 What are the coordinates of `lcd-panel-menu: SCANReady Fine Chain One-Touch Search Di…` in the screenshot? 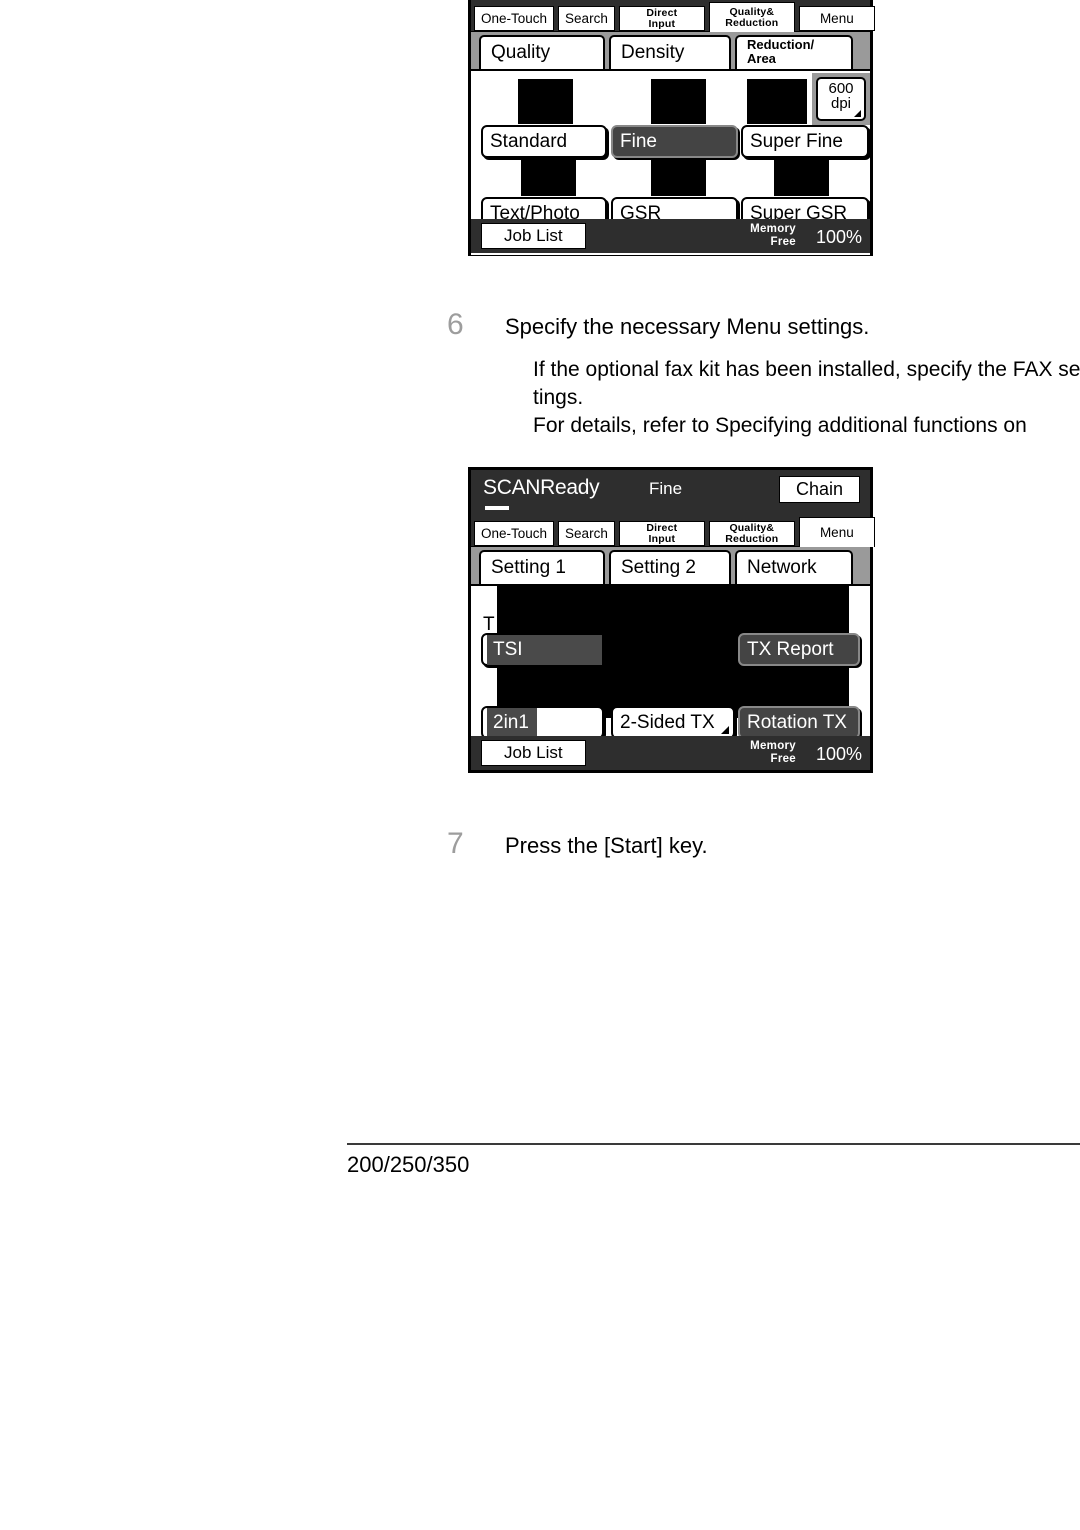 It's located at (671, 620).